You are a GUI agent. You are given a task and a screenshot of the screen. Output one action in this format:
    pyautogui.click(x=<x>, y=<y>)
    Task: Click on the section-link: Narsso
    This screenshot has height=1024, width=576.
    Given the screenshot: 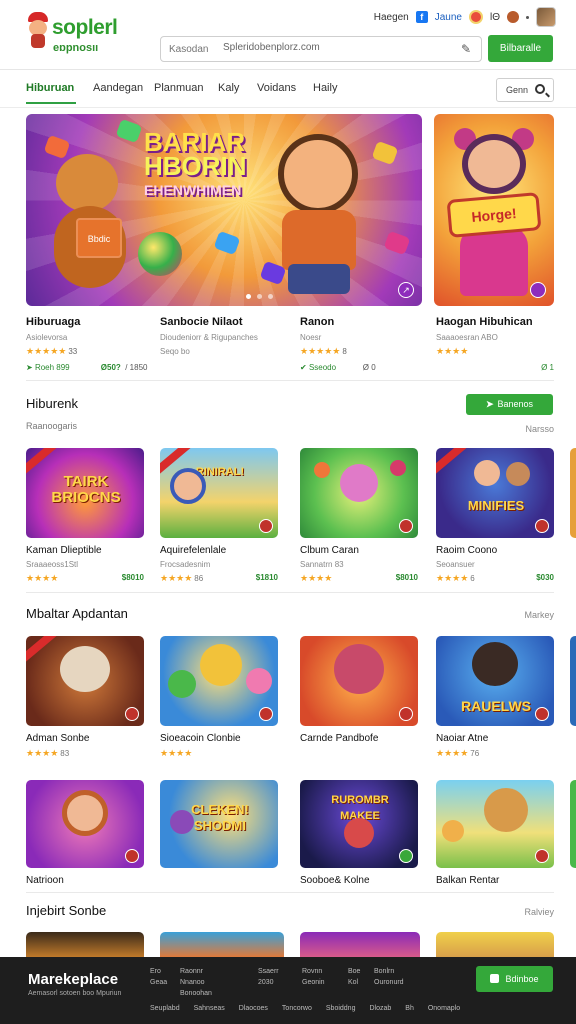 What is the action you would take?
    pyautogui.click(x=539, y=429)
    